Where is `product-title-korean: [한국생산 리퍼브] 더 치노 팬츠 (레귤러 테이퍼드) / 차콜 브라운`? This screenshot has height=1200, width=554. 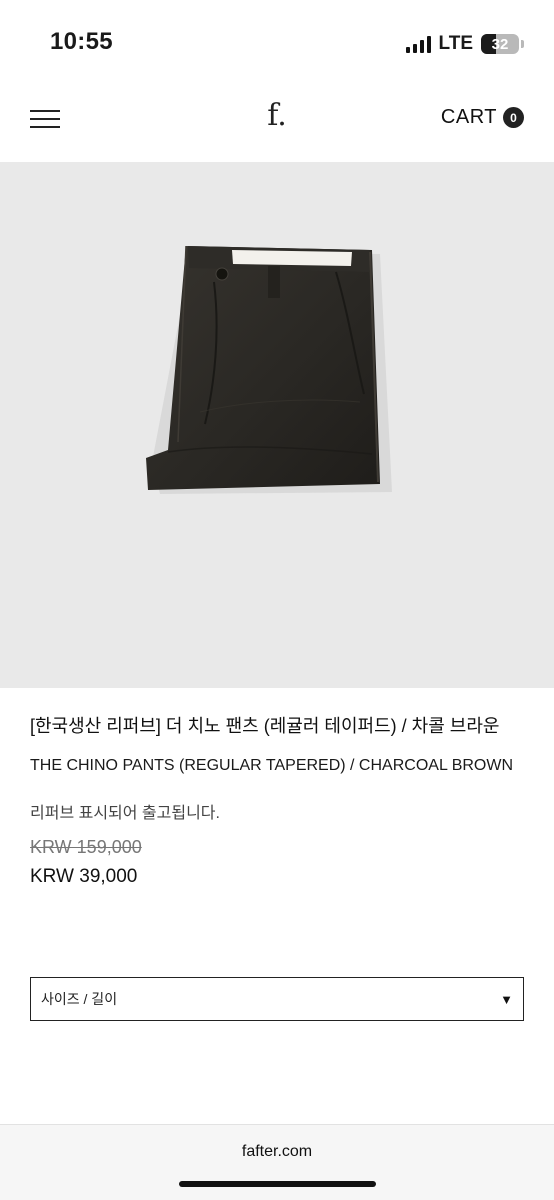 product-title-korean: [한국생산 리퍼브] 더 치노 팬츠 (레귤러 테이퍼드) / 차콜 브라운 is located at coordinates (265, 726).